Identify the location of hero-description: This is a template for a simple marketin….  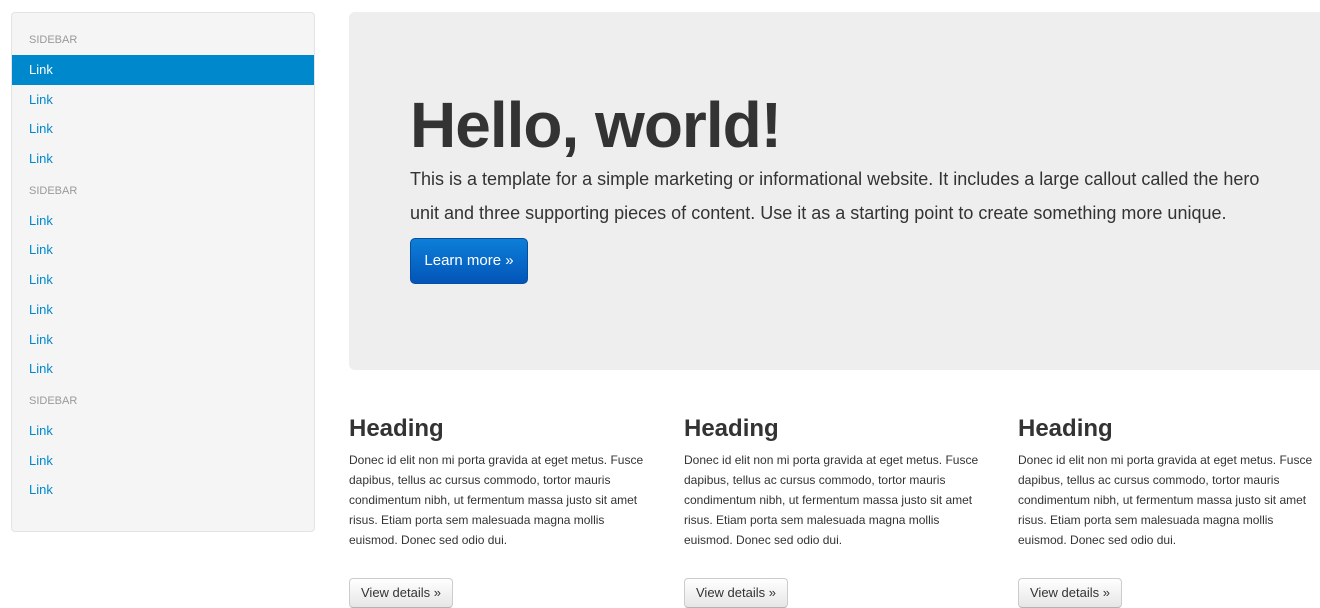
(835, 196).